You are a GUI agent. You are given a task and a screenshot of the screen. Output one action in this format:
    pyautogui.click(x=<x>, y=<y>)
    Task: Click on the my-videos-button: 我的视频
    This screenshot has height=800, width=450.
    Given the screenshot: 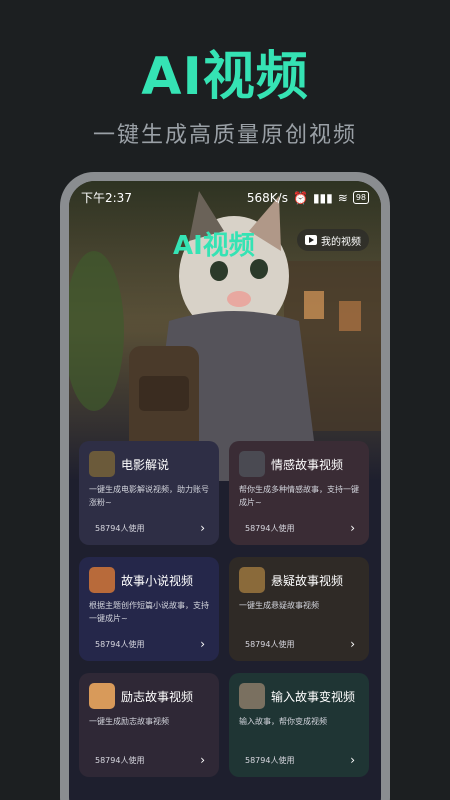 What is the action you would take?
    pyautogui.click(x=333, y=240)
    